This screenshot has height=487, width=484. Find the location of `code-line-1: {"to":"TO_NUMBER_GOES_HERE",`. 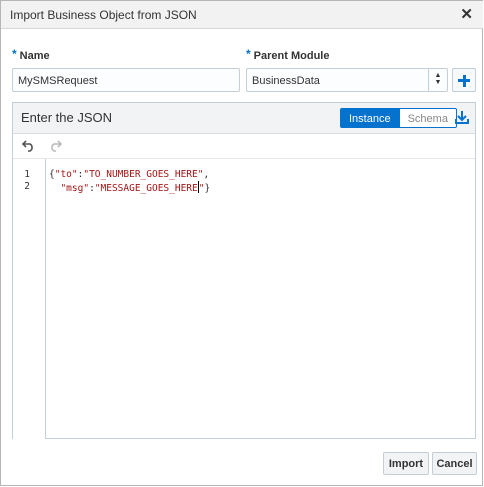

code-line-1: {"to":"TO_NUMBER_GOES_HERE", is located at coordinates (129, 174).